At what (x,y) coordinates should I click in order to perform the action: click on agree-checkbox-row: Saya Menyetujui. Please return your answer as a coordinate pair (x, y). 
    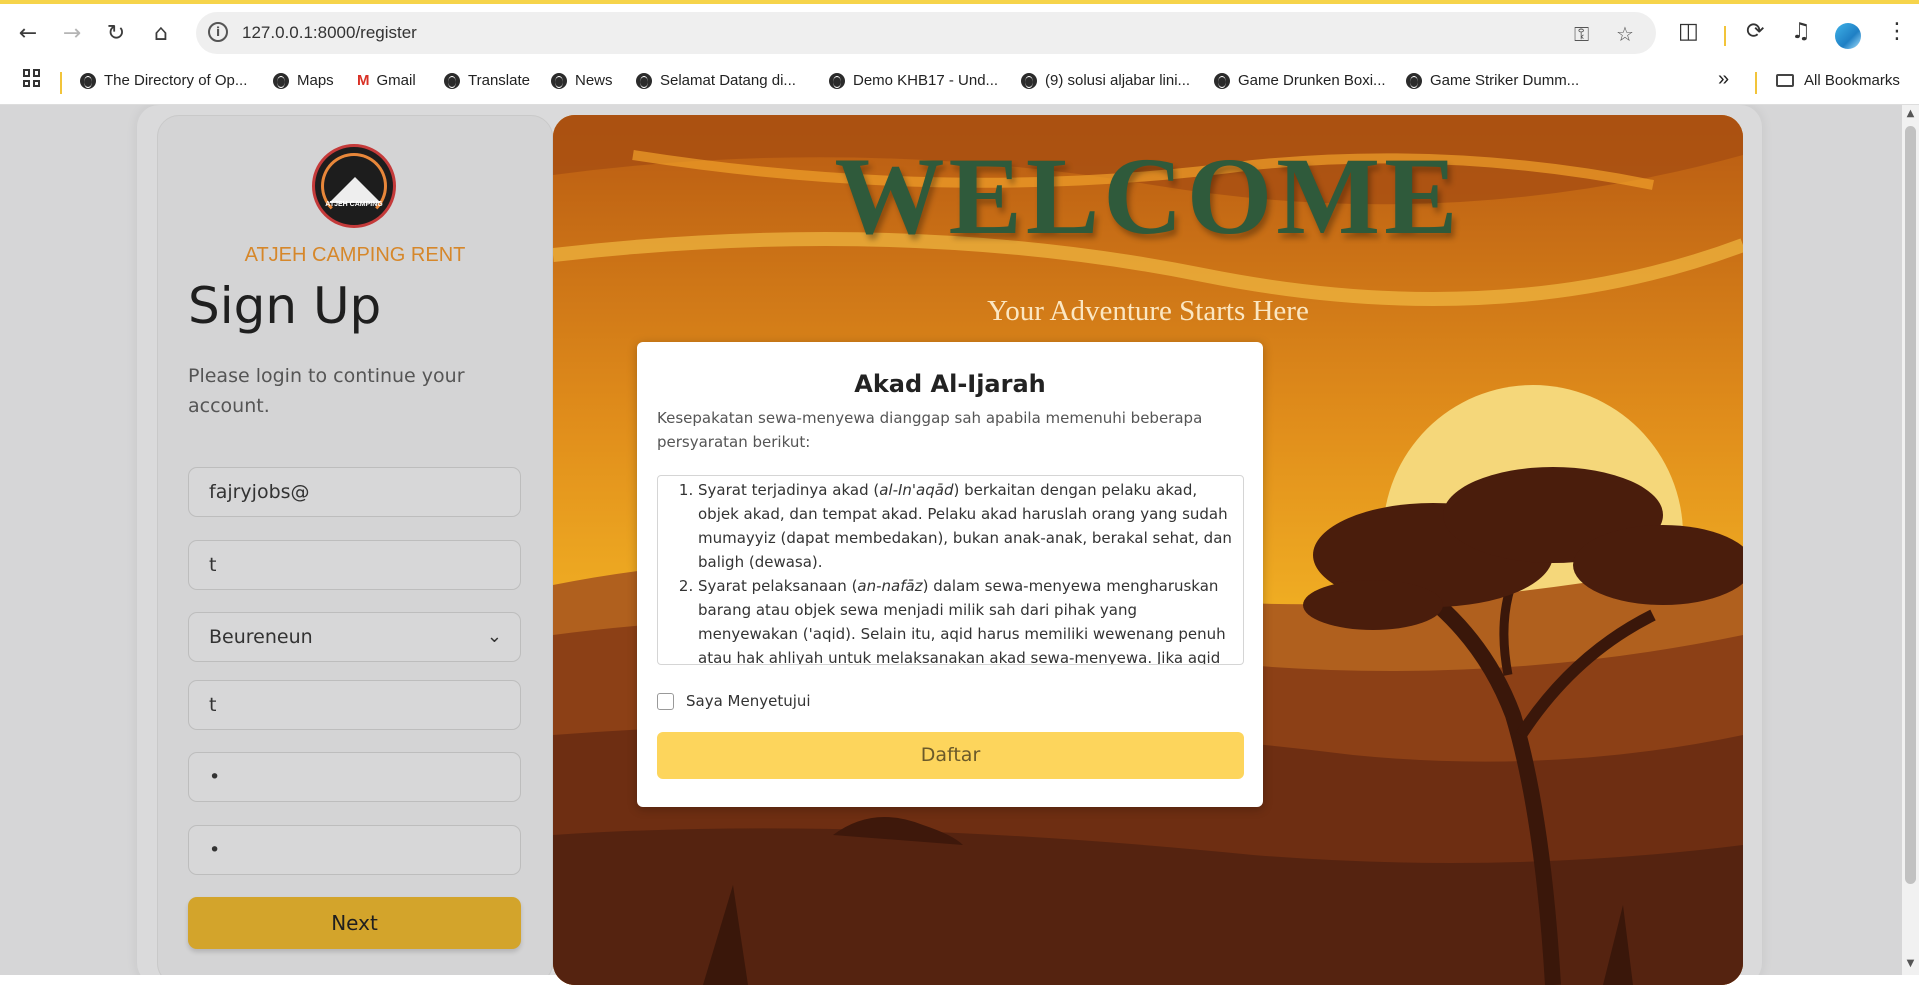
    Looking at the image, I should click on (734, 701).